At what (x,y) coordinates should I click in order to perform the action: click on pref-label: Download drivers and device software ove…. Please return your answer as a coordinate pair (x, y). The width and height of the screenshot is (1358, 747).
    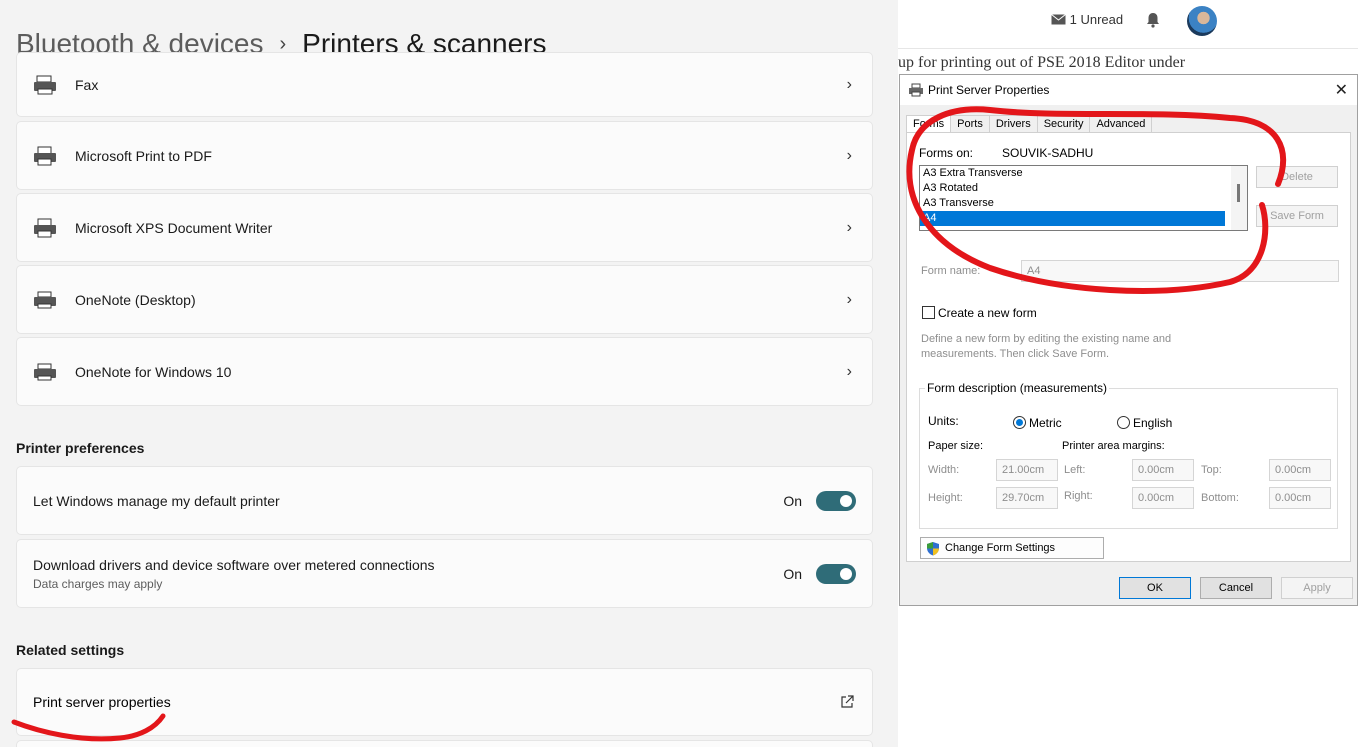
    Looking at the image, I should click on (234, 564).